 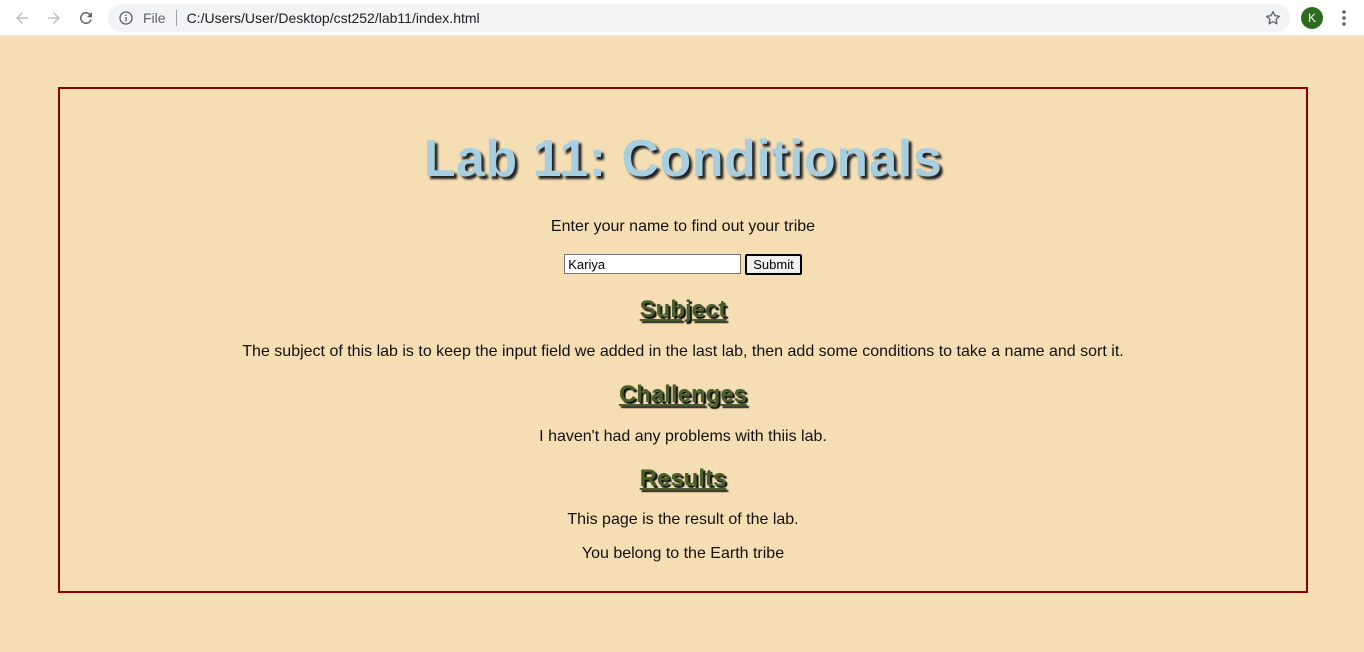 What do you see at coordinates (683, 309) in the screenshot?
I see `subject-heading: Subject` at bounding box center [683, 309].